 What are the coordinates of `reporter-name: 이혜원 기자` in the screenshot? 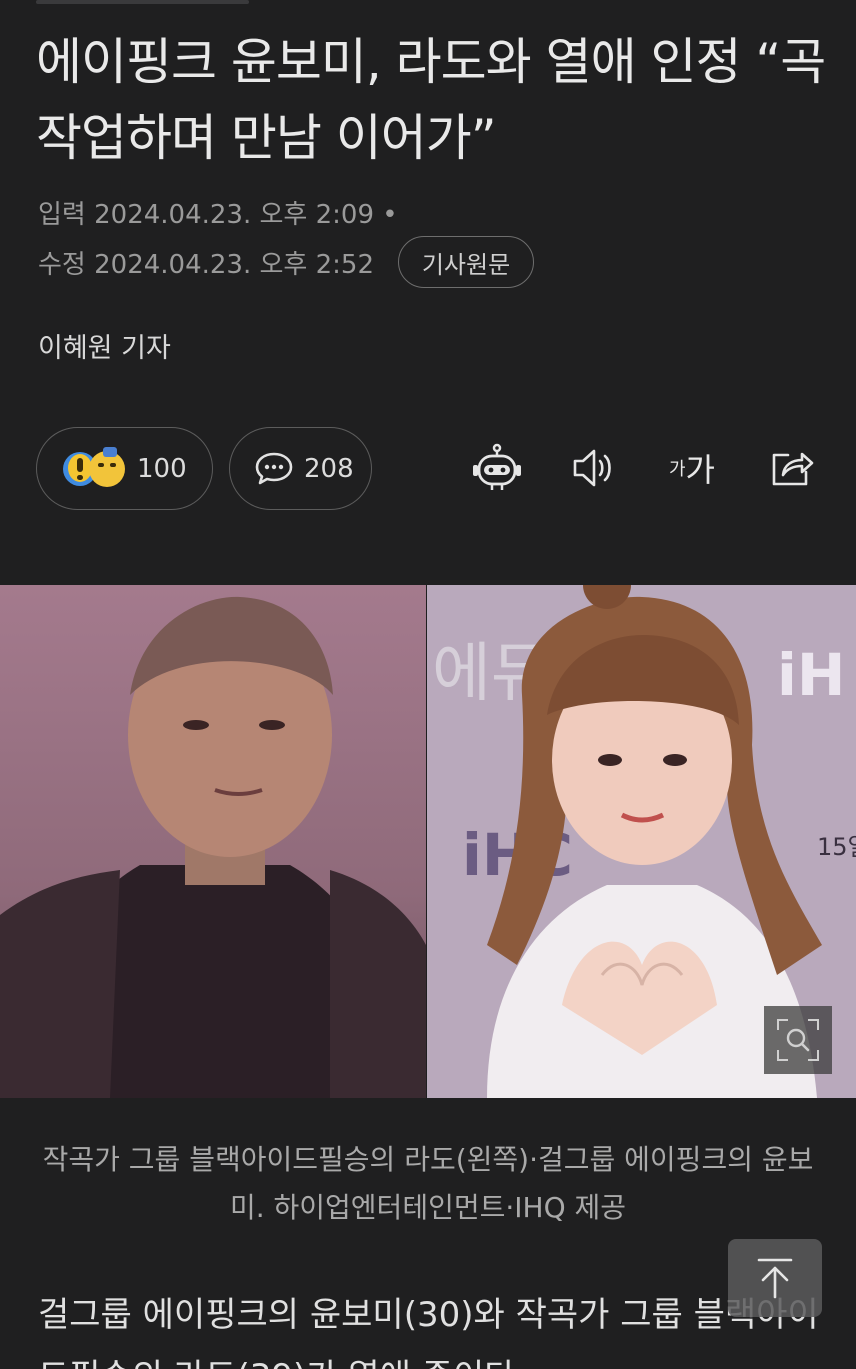 It's located at (104, 348).